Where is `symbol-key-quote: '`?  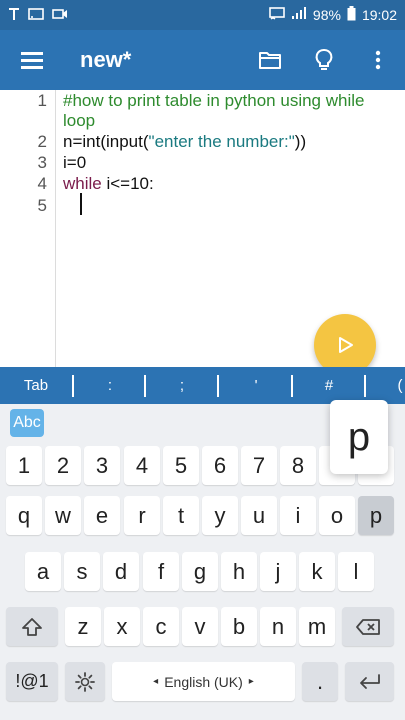
symbol-key-quote: ' is located at coordinates (256, 385).